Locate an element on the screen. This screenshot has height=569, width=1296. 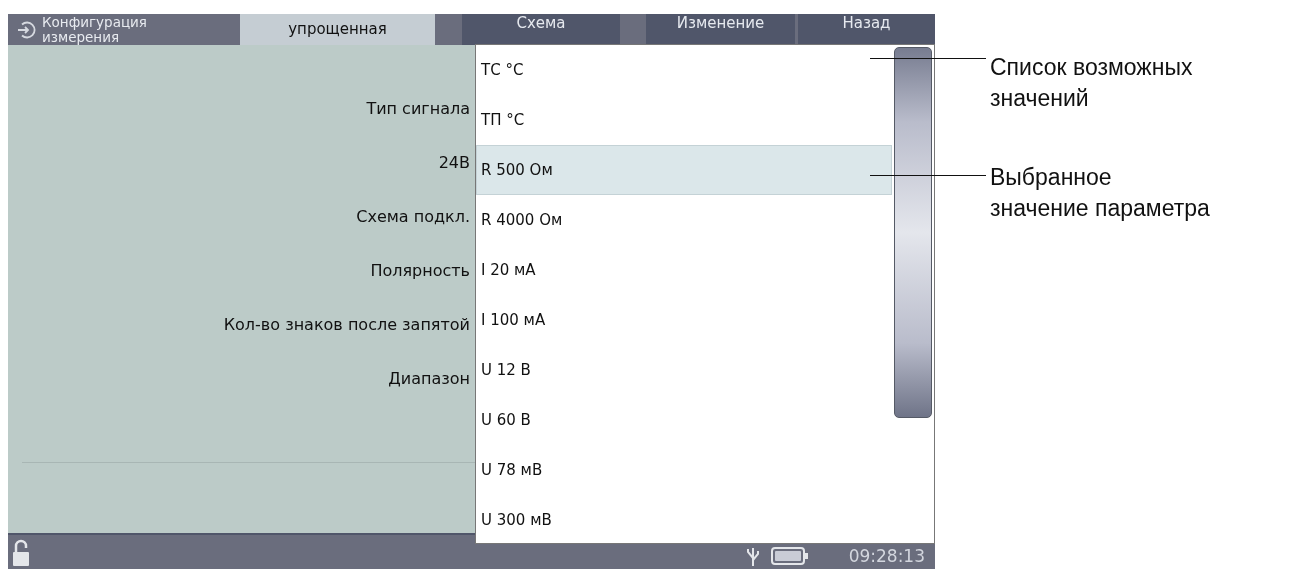
list-option: ТП °С is located at coordinates (684, 120).